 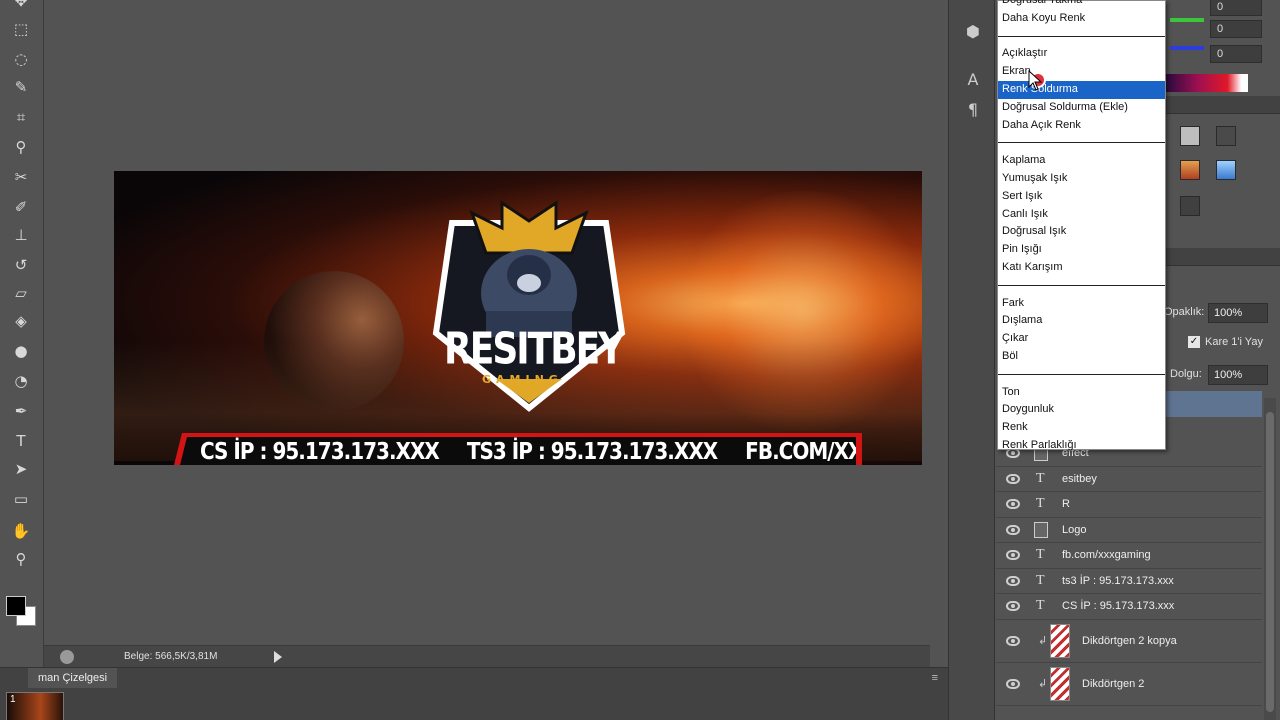 I want to click on blend-mode-item: Daha Açık Renk, so click(x=1081, y=126).